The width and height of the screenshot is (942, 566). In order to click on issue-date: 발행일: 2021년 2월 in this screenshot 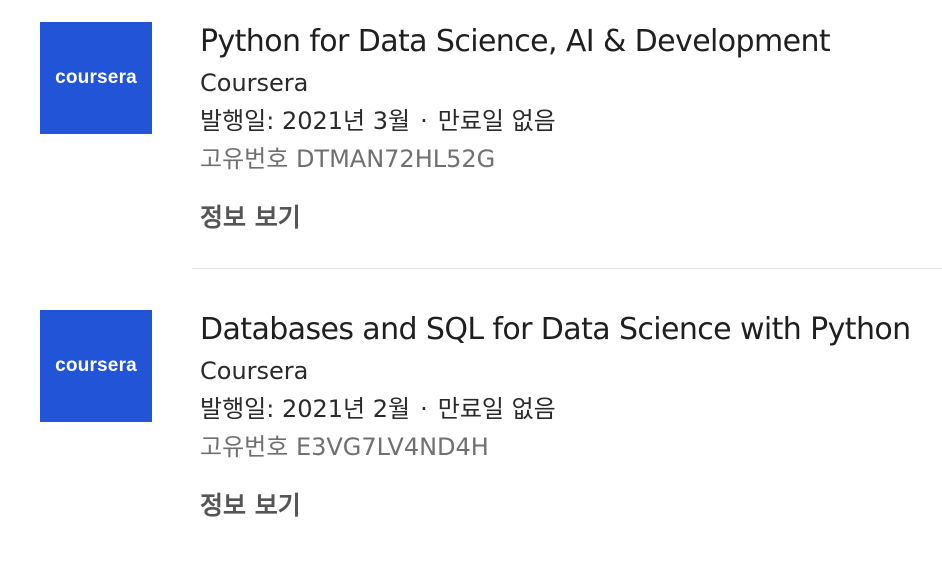, I will do `click(305, 409)`.